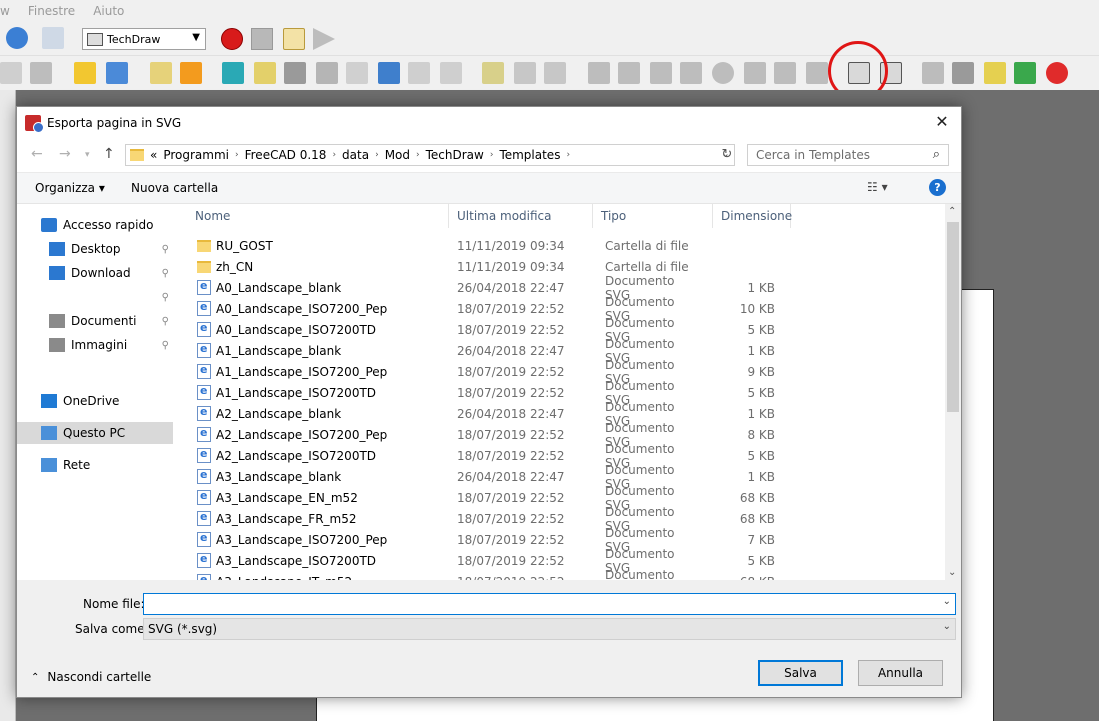  I want to click on symbol-icon, so click(419, 73).